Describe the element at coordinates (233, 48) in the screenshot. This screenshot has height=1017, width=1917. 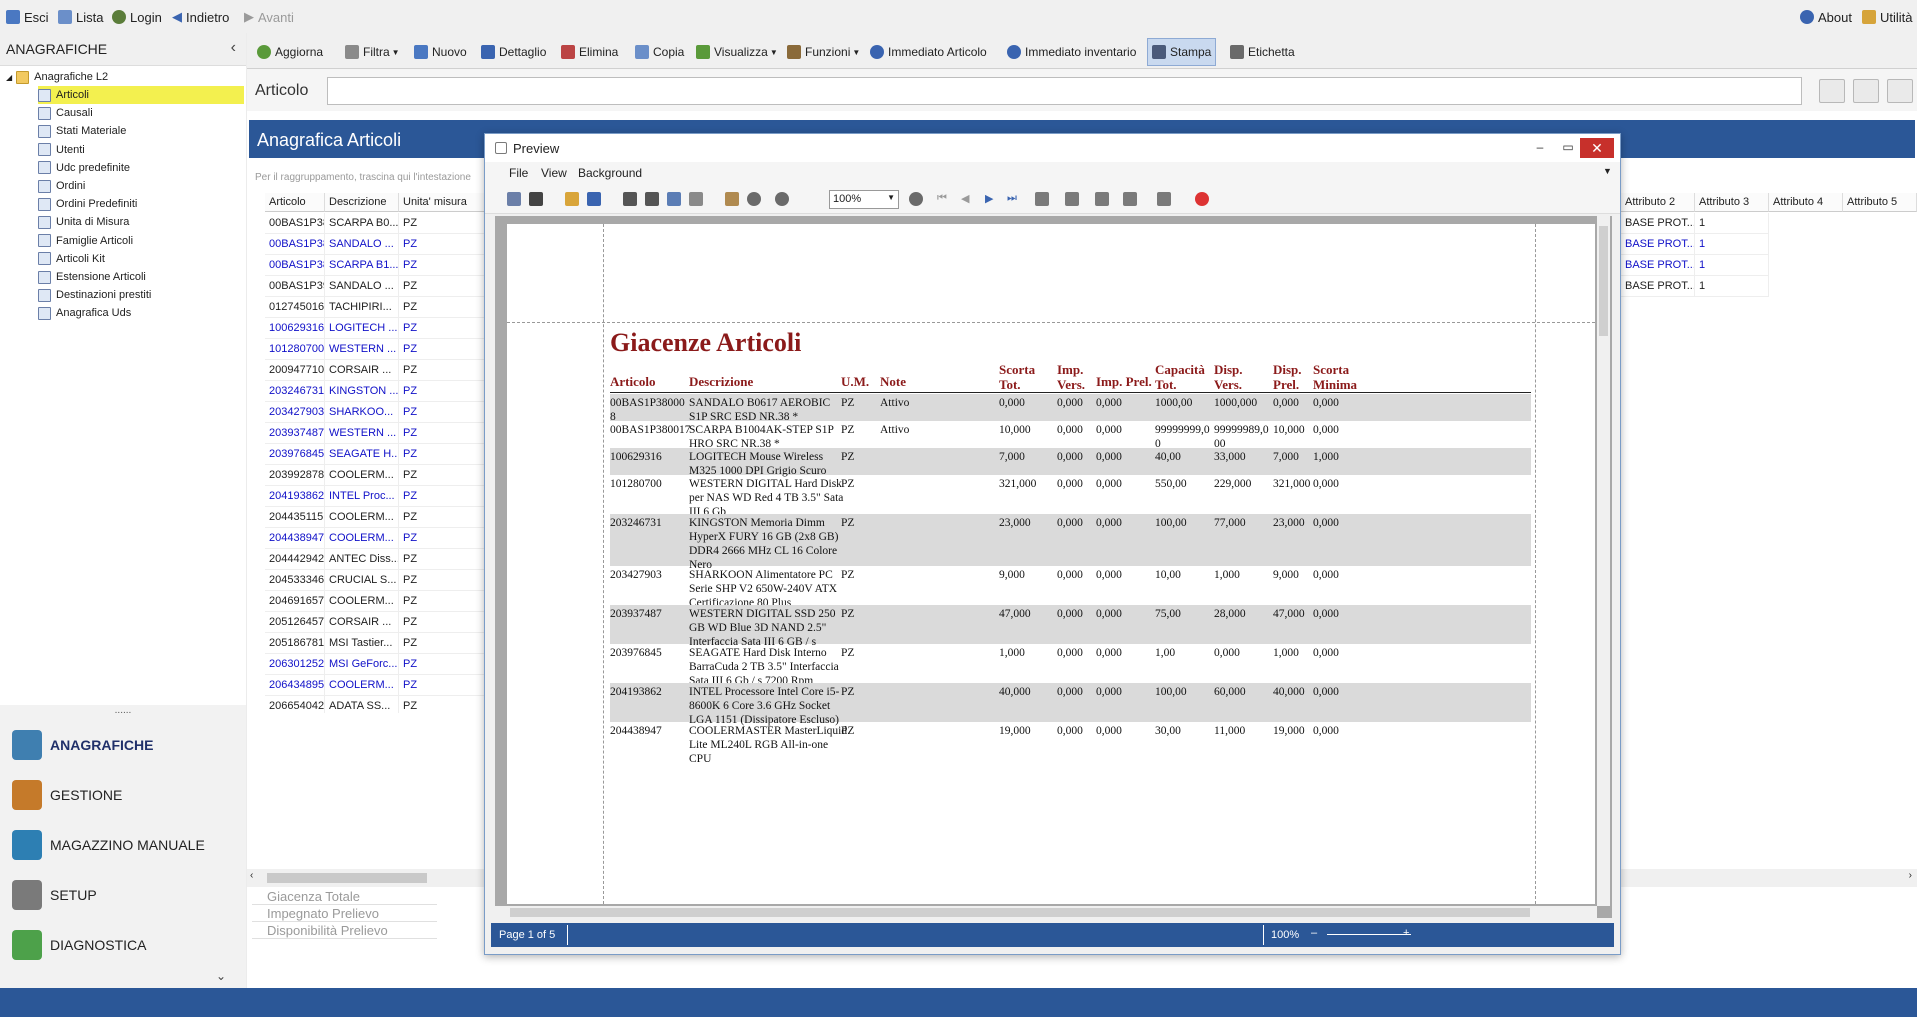
I see `collapse-chevron-icon: ‹` at that location.